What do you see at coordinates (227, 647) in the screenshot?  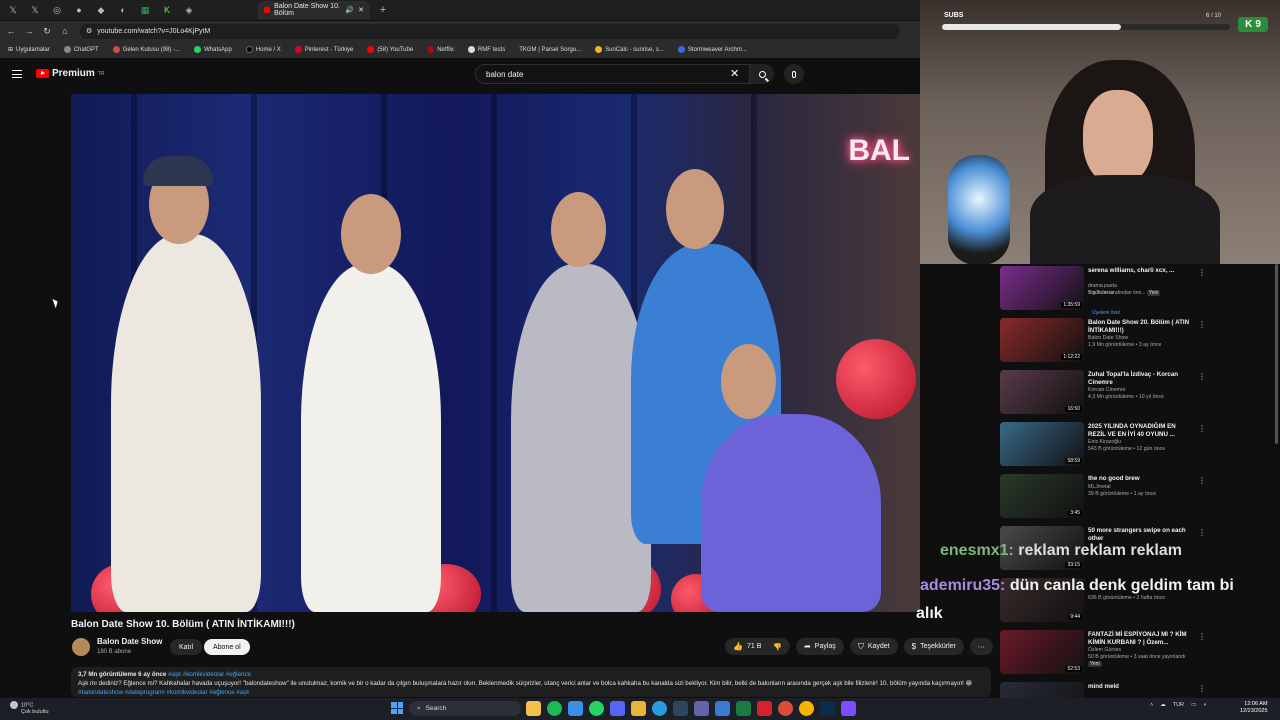 I see `subscribe-button: Abone ol` at bounding box center [227, 647].